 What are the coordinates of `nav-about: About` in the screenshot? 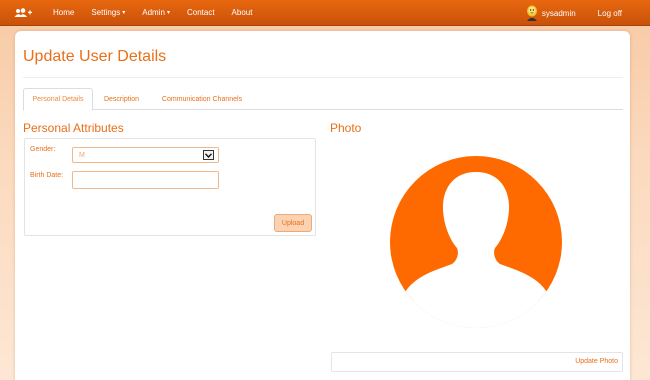 It's located at (242, 12).